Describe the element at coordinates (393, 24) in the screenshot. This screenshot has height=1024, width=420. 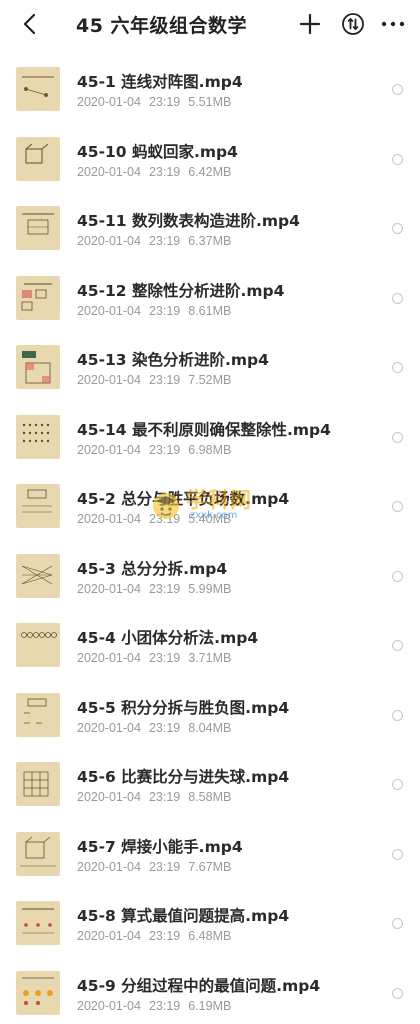
I see `more-button` at that location.